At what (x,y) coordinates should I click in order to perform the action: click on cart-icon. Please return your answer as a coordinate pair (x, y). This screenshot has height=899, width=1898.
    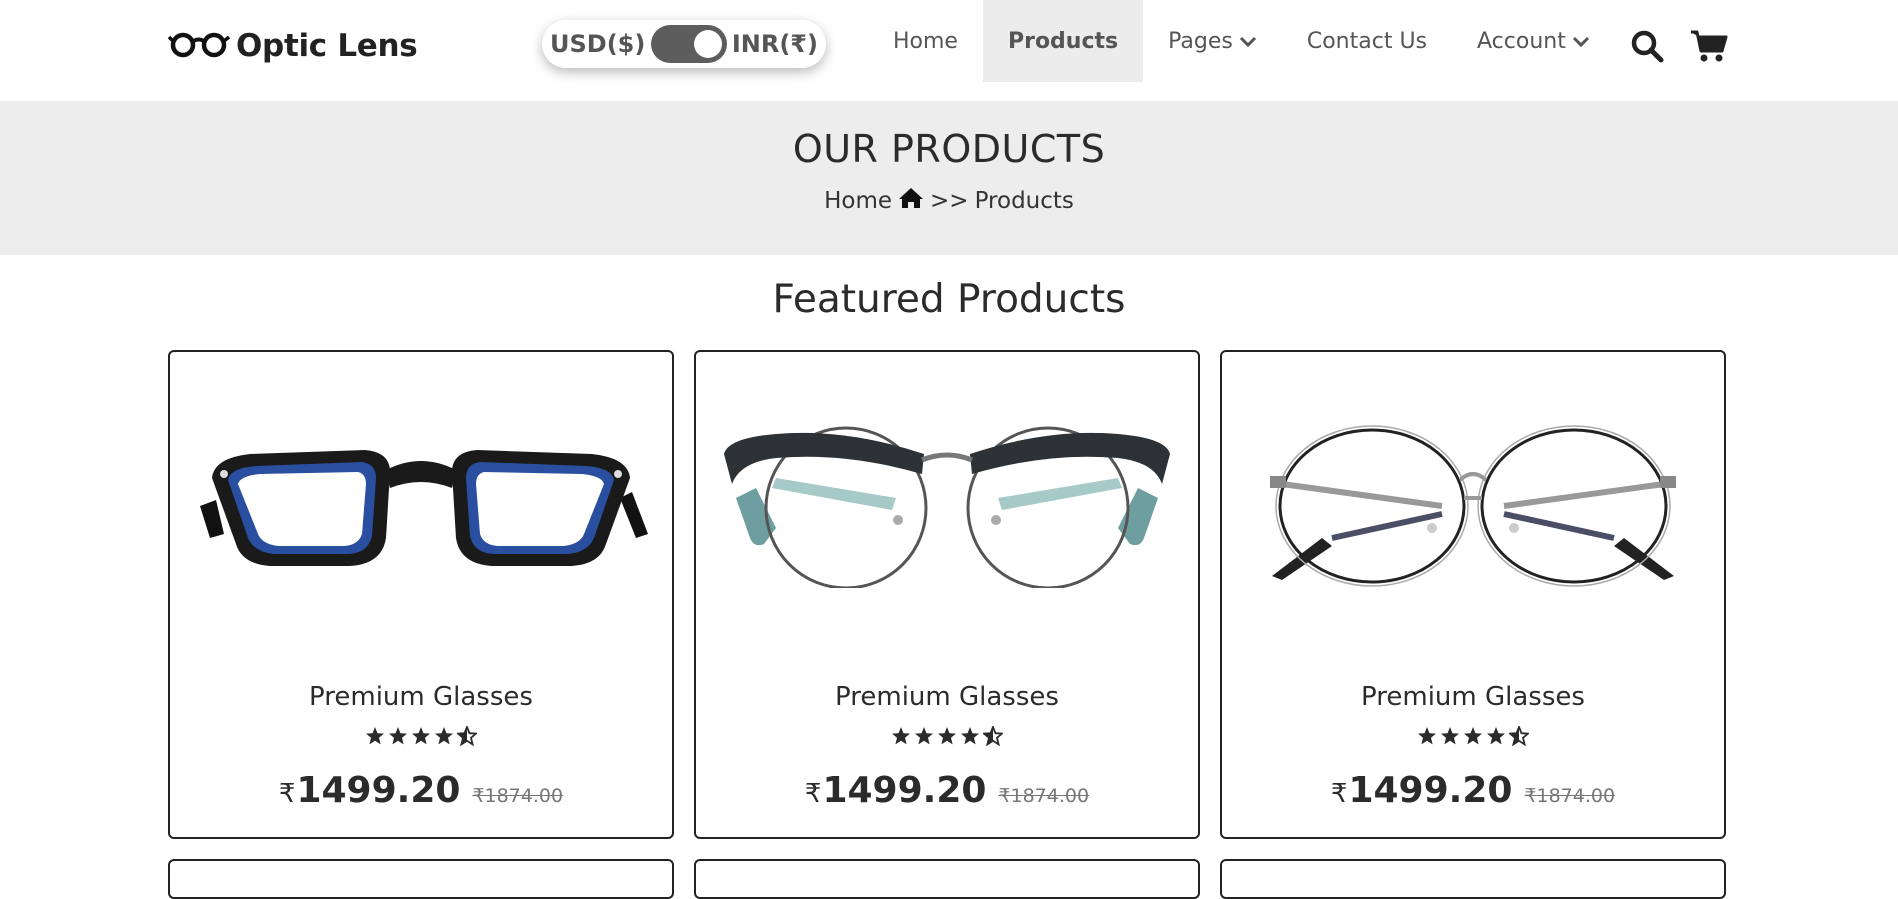
    Looking at the image, I should click on (1709, 48).